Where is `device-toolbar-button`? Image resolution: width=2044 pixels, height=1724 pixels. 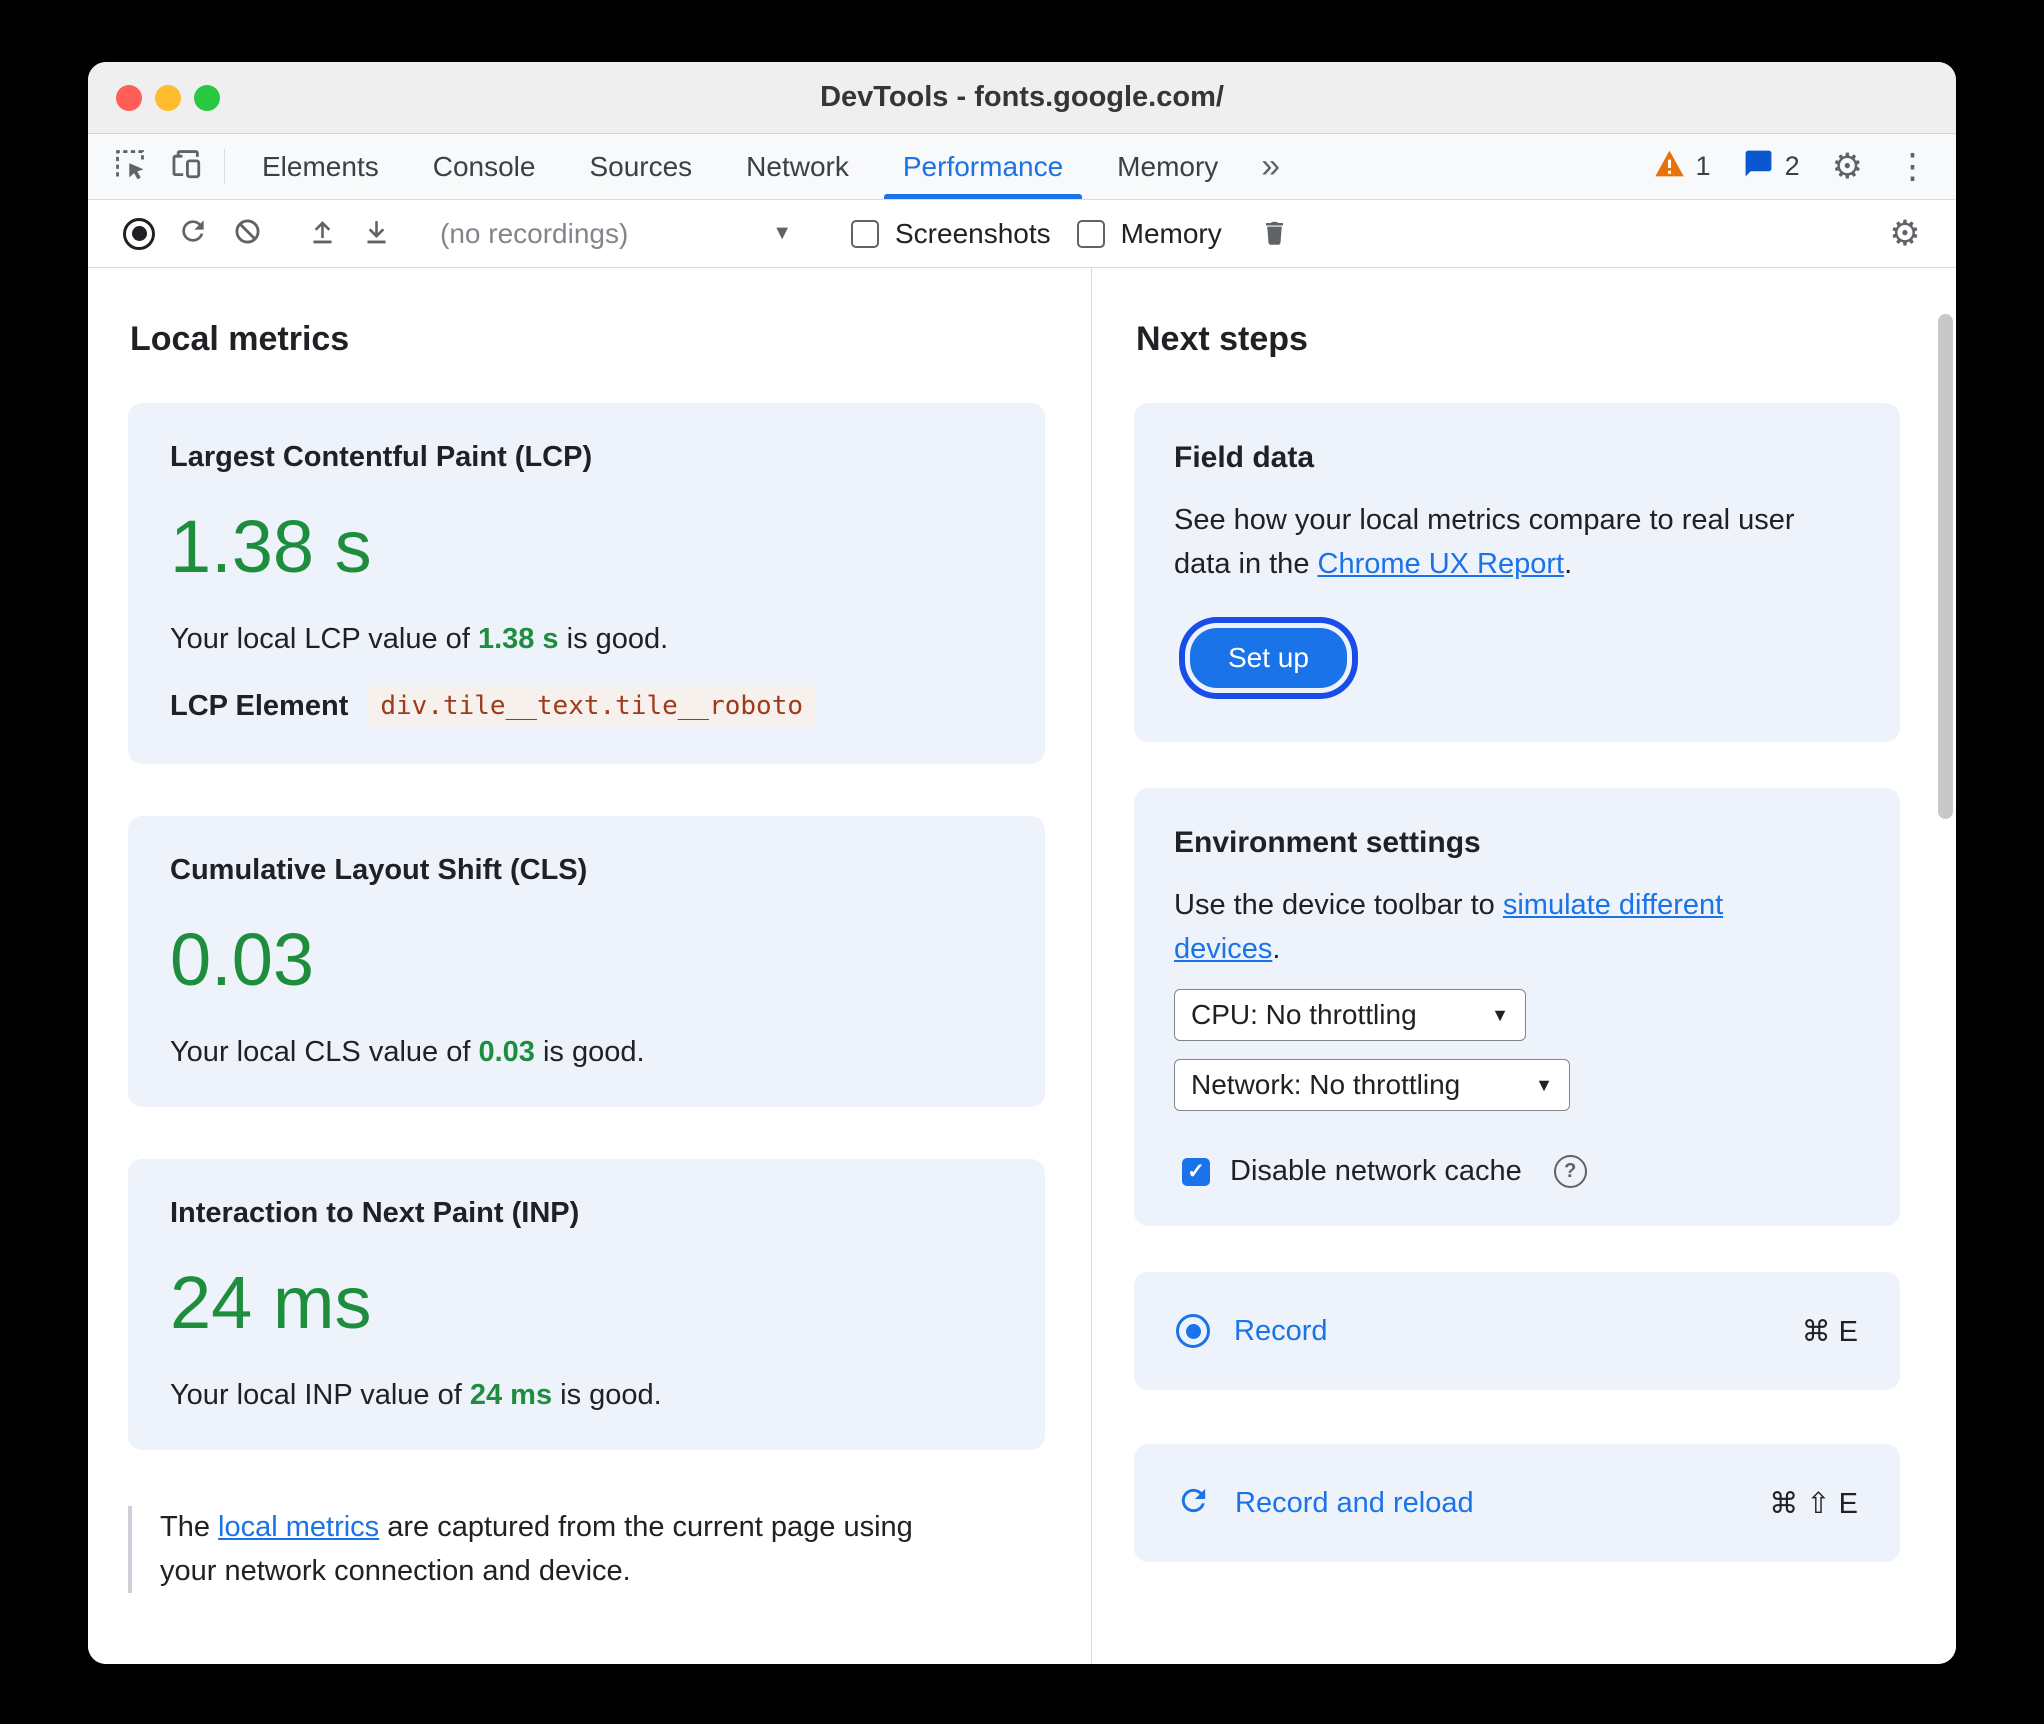
device-toolbar-button is located at coordinates (186, 166).